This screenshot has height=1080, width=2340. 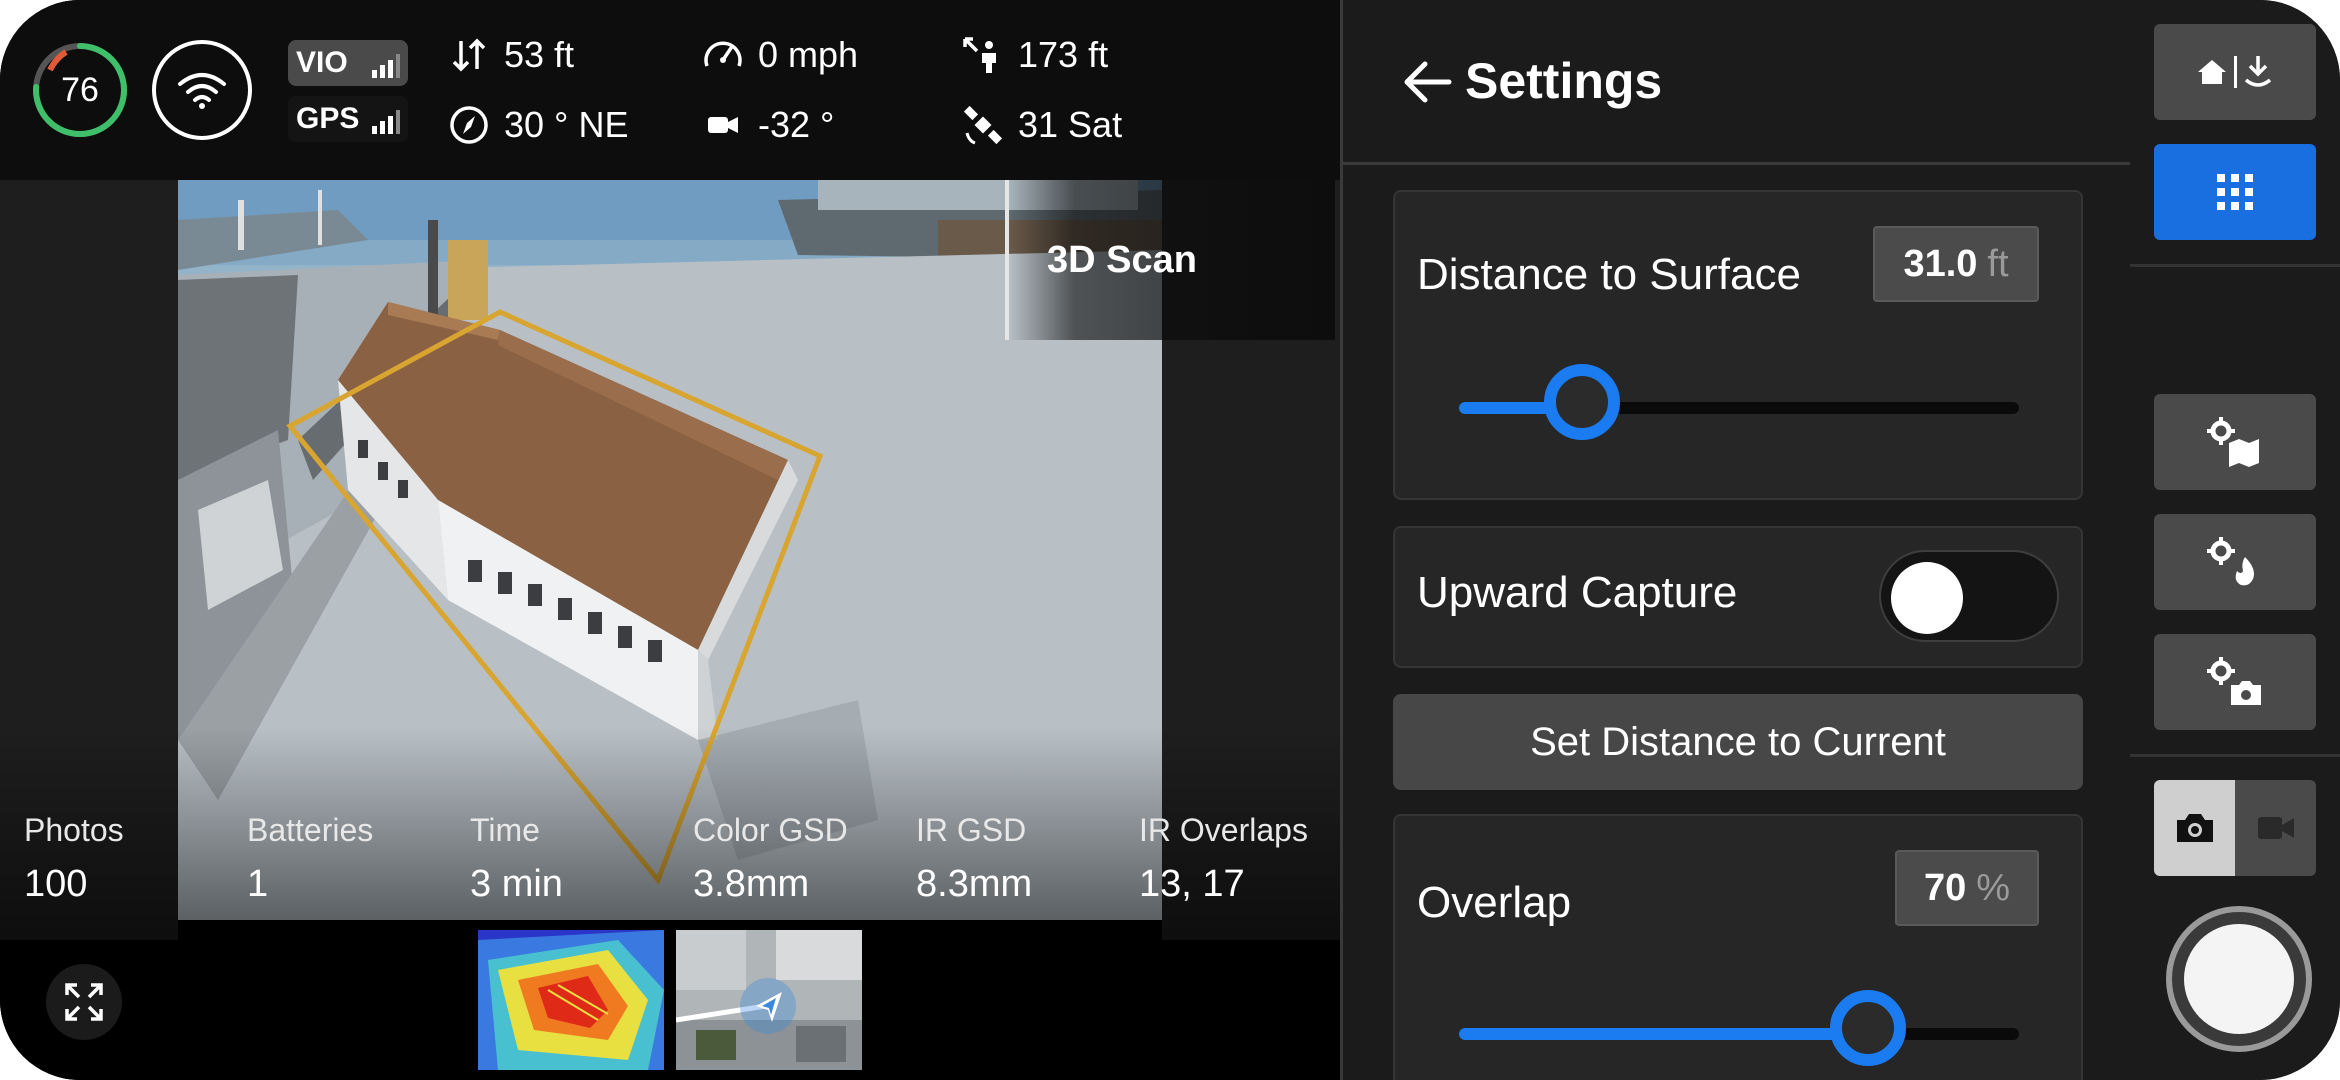 I want to click on map-image, so click(x=769, y=1000).